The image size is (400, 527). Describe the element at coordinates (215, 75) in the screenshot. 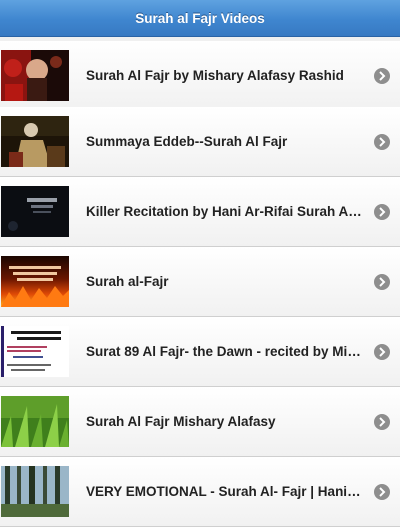

I see `video-title: Surah Al Fajr by Mishary Alafasy Rashid` at that location.